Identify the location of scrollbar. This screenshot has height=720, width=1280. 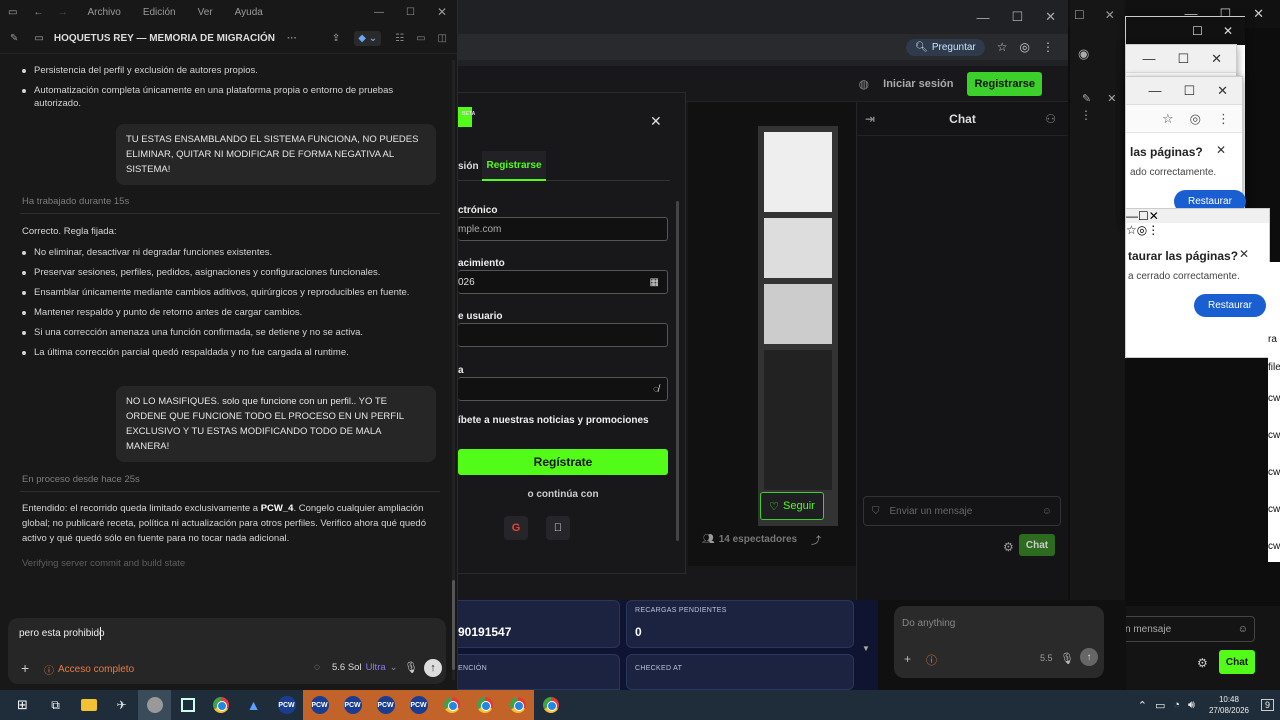
(453, 370).